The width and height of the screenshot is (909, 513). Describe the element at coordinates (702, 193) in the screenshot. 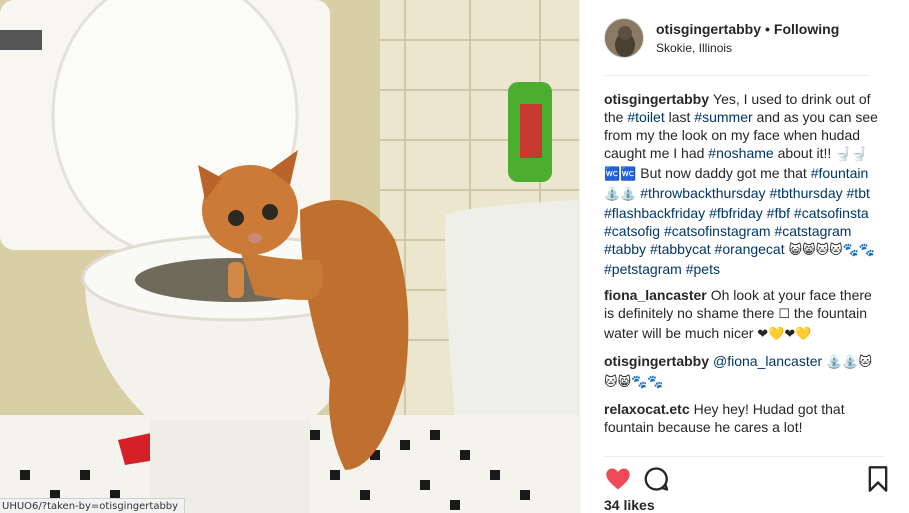

I see `hashtag-link: #throwbackthursday` at that location.